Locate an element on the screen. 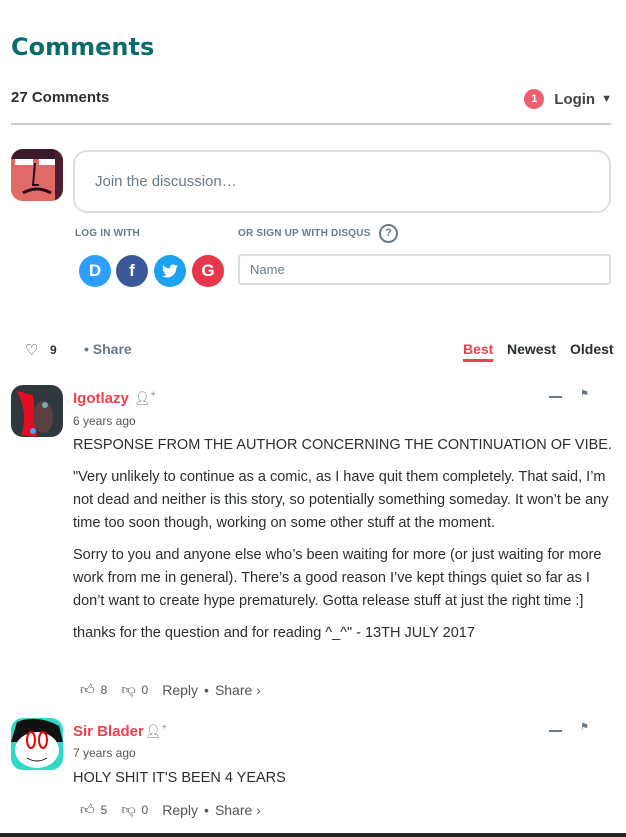 The width and height of the screenshot is (626, 837). comment-time: 7 years ago is located at coordinates (104, 753).